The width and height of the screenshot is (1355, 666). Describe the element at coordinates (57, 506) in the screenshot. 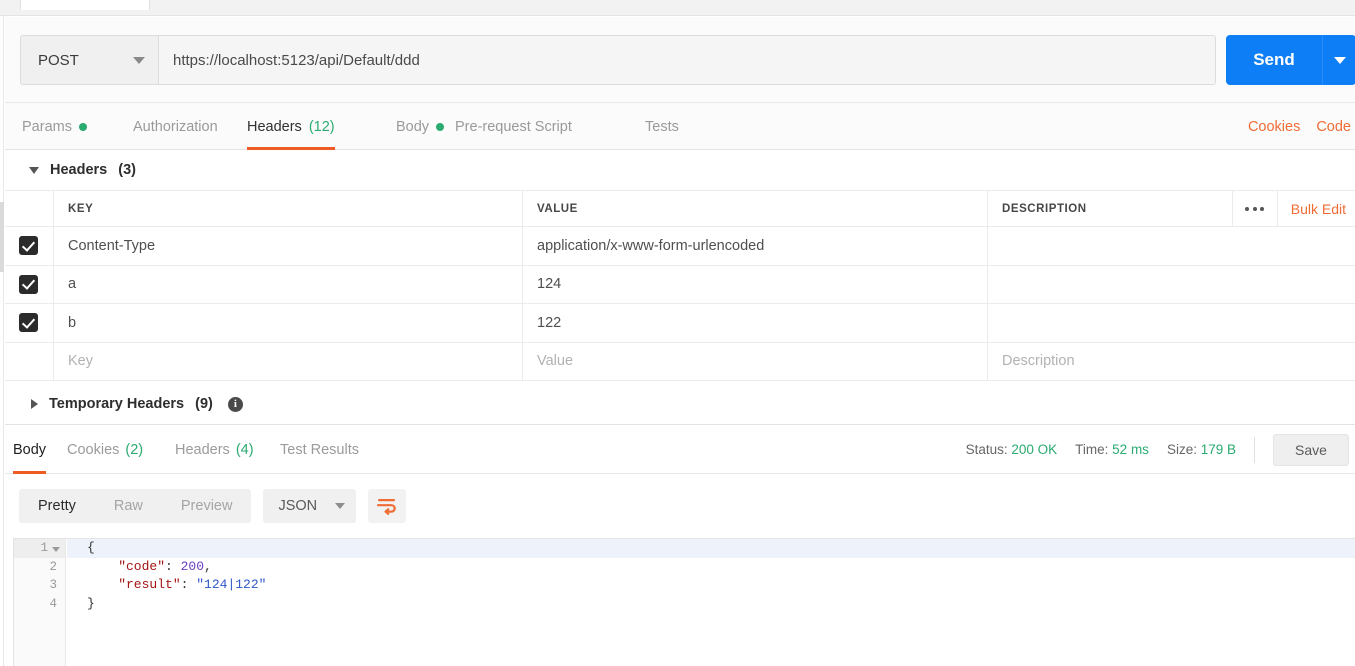

I see `view-mode-pretty: Pretty` at that location.